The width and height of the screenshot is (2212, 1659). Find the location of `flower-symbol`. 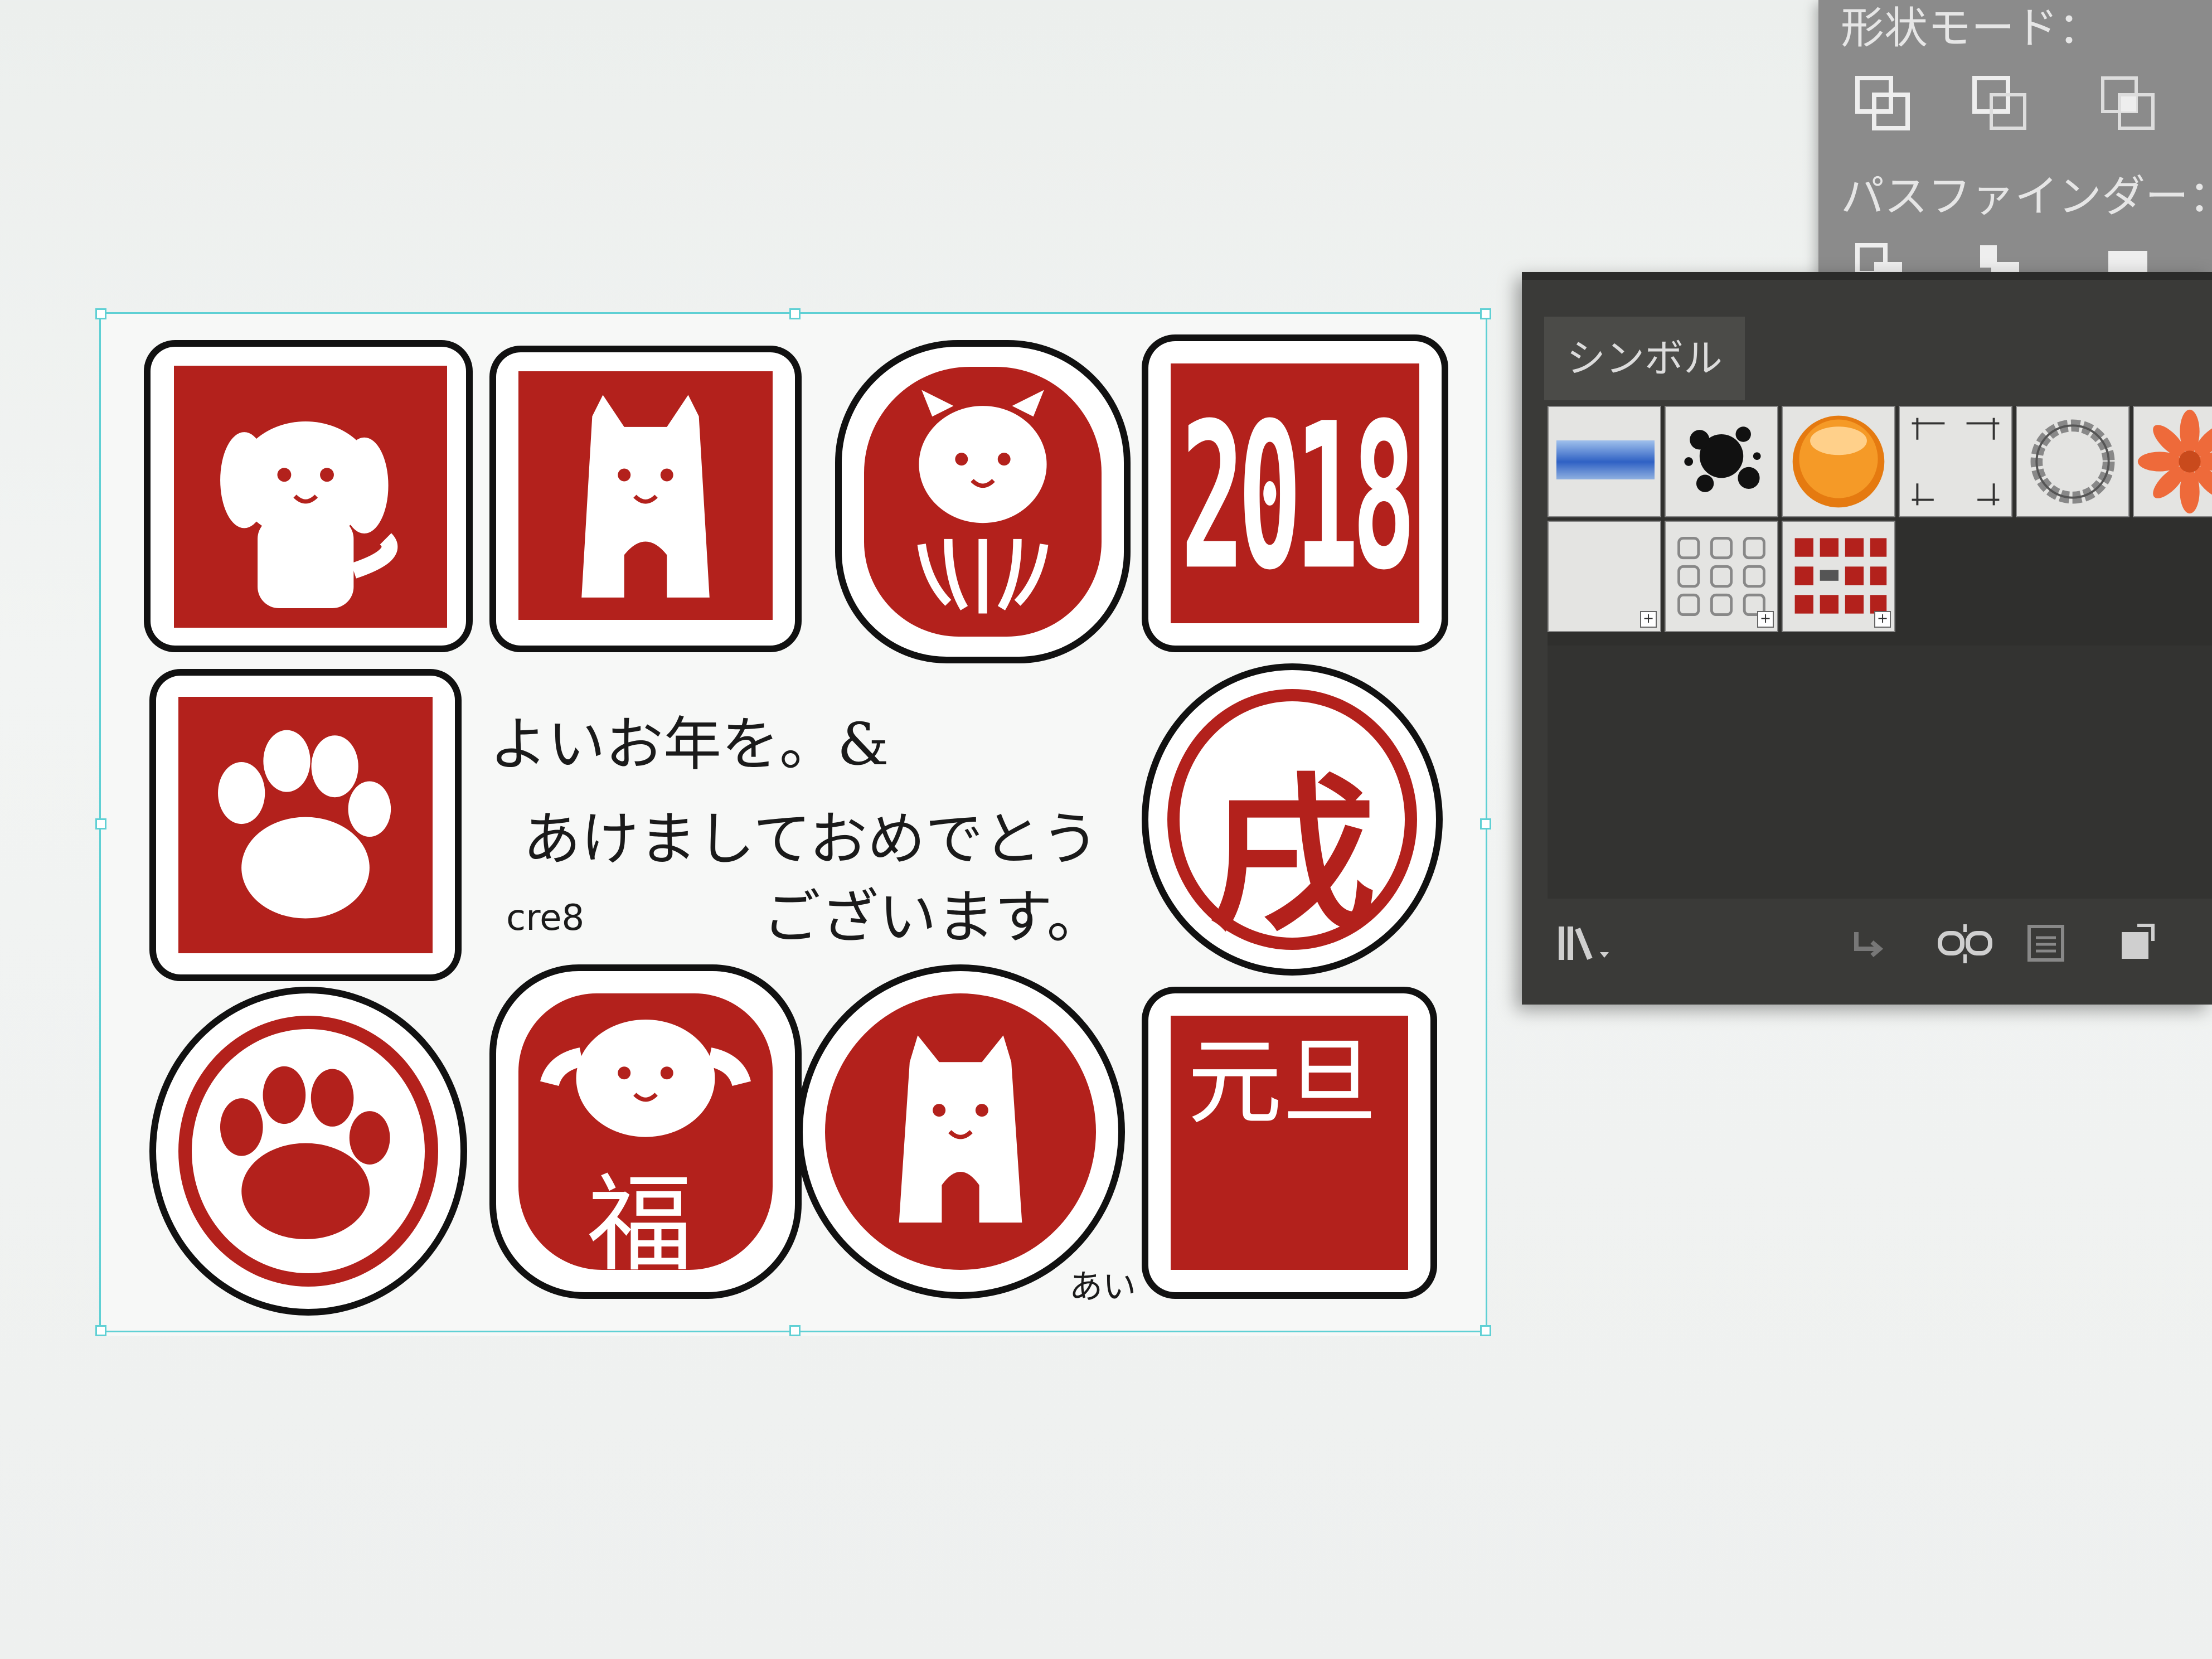

flower-symbol is located at coordinates (2172, 462).